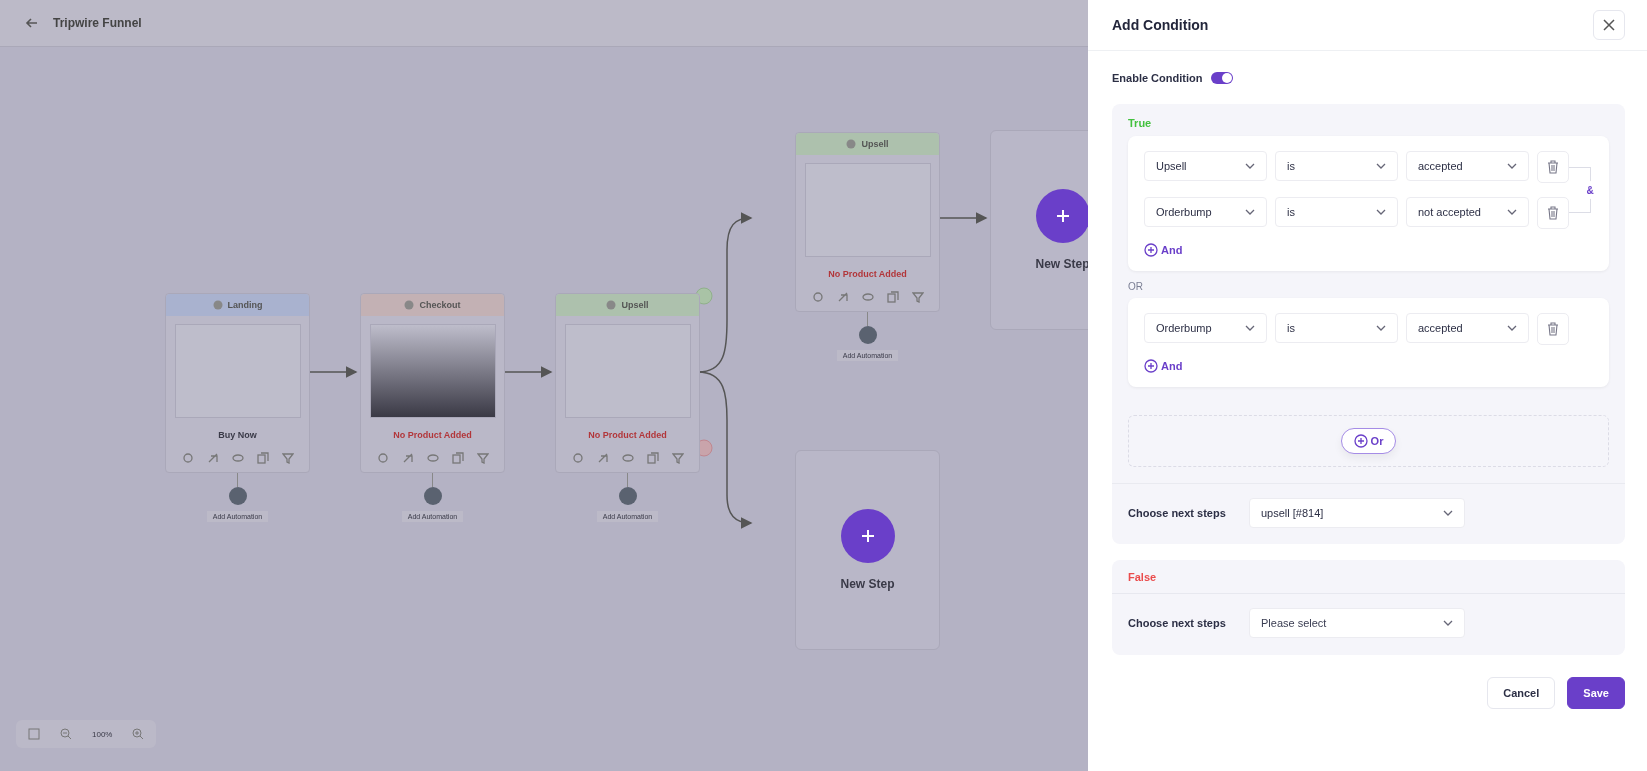 Image resolution: width=1647 pixels, height=771 pixels. I want to click on save-button: Save, so click(1596, 693).